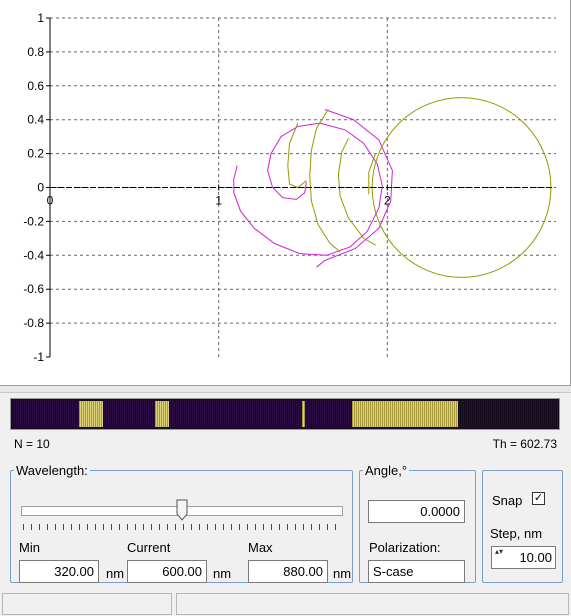 Image resolution: width=571 pixels, height=616 pixels. Describe the element at coordinates (167, 571) in the screenshot. I see `current-wavelength-input: 600.00` at that location.